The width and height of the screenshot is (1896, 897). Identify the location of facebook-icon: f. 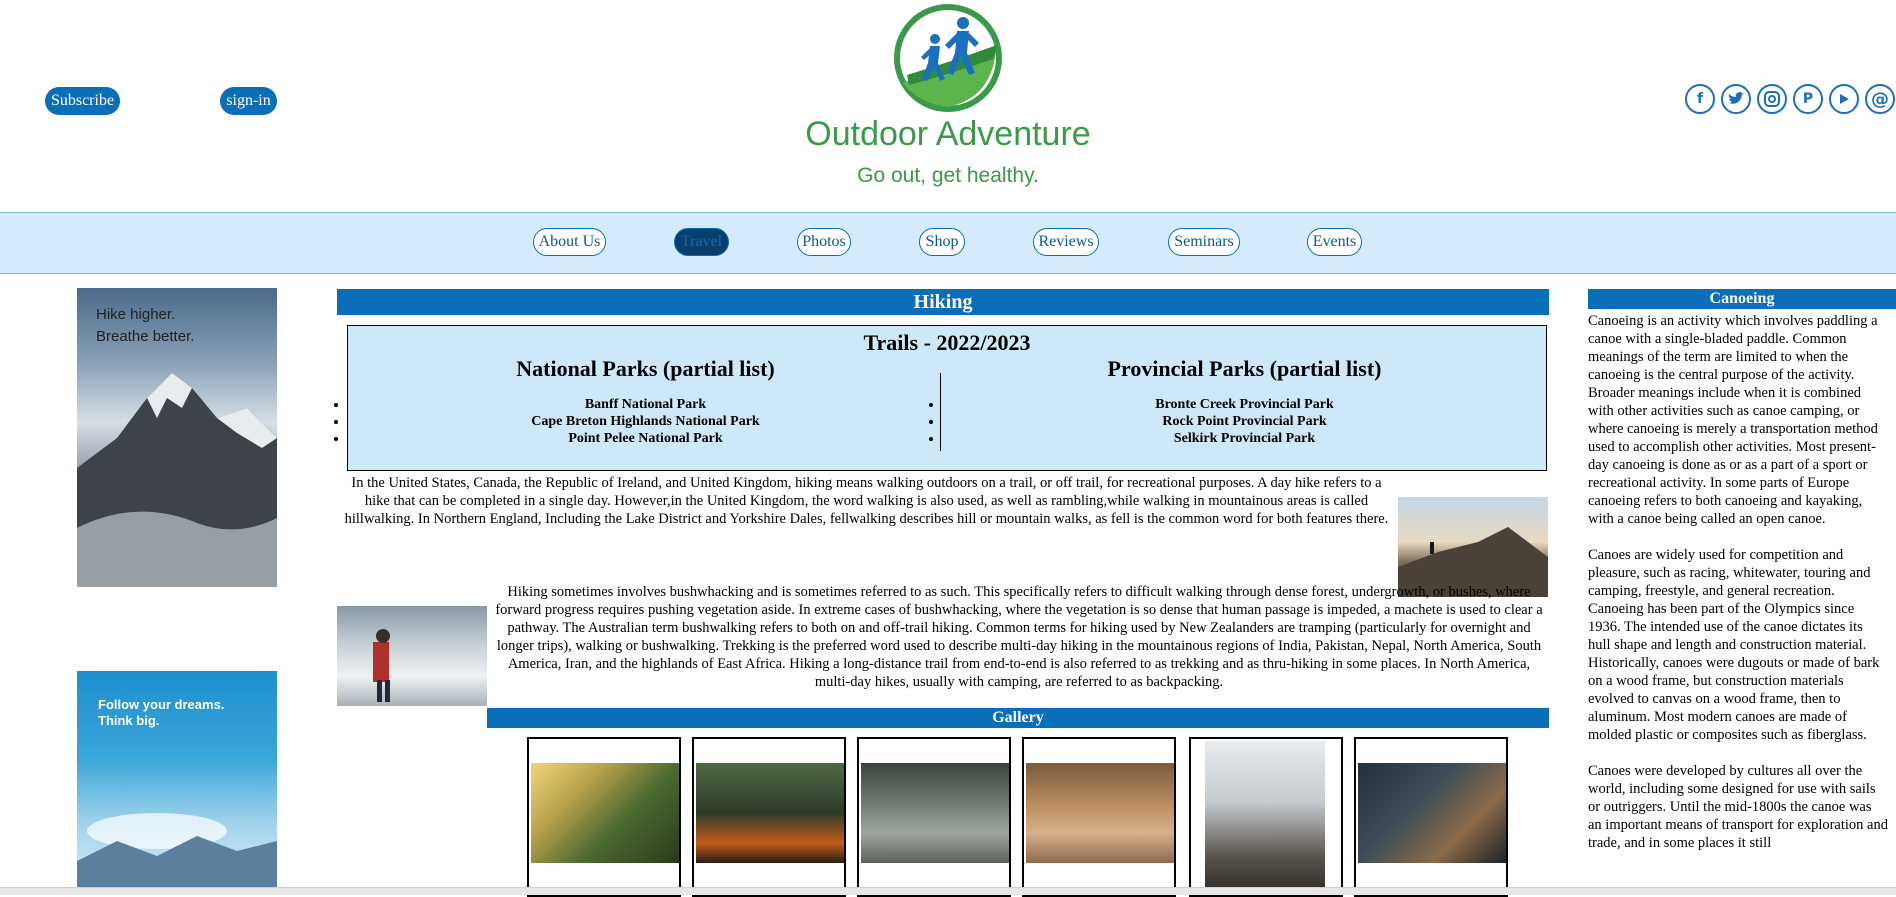
(1700, 99).